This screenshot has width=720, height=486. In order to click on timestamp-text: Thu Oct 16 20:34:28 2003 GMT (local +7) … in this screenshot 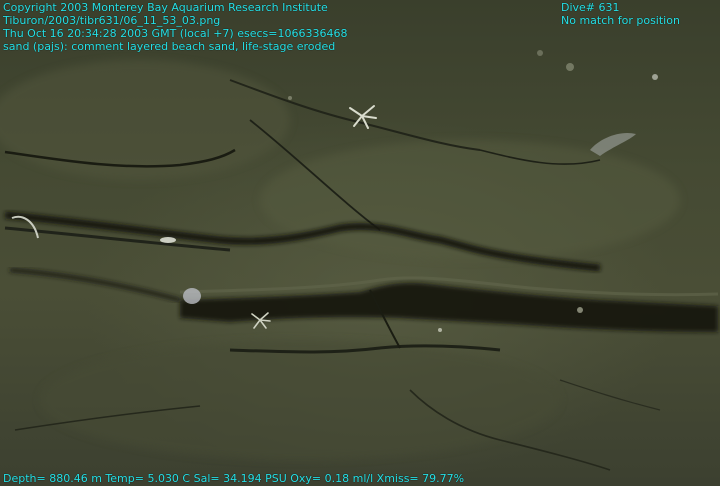, I will do `click(175, 33)`.